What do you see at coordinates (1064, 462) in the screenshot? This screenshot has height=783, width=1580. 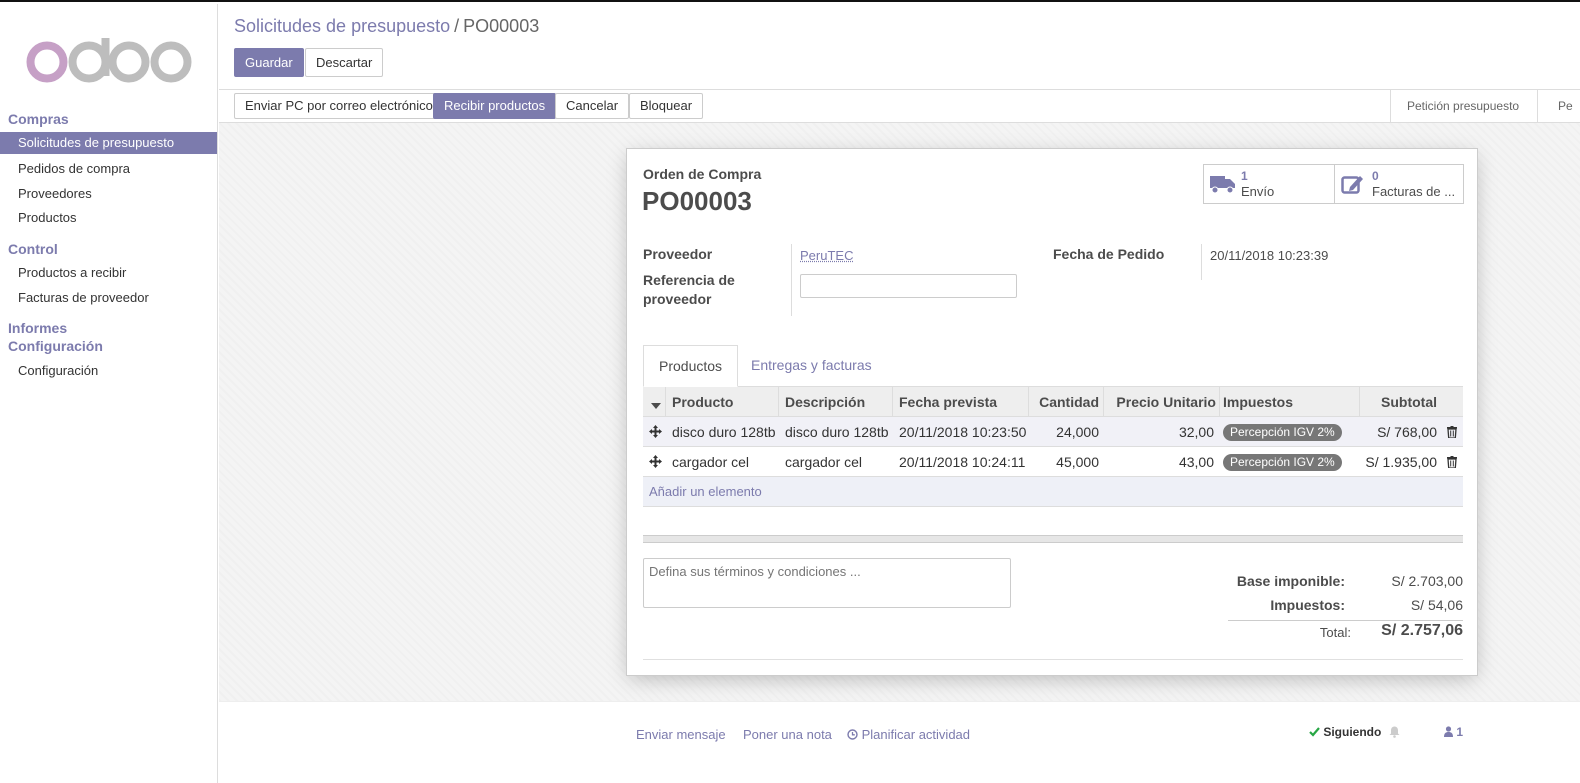 I see `line-quantity: 45,000` at bounding box center [1064, 462].